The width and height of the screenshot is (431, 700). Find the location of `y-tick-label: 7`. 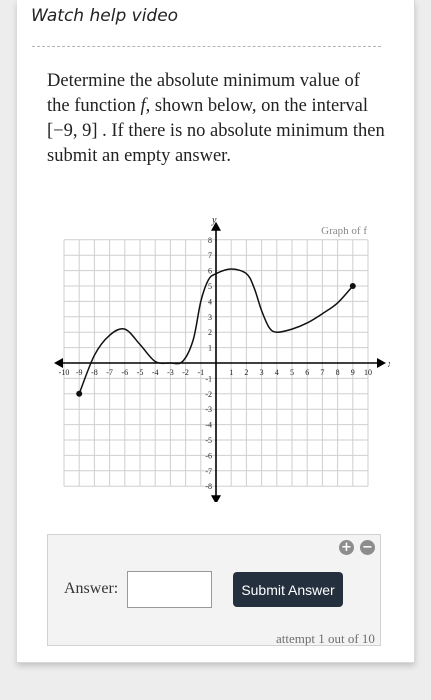

y-tick-label: 7 is located at coordinates (210, 255).